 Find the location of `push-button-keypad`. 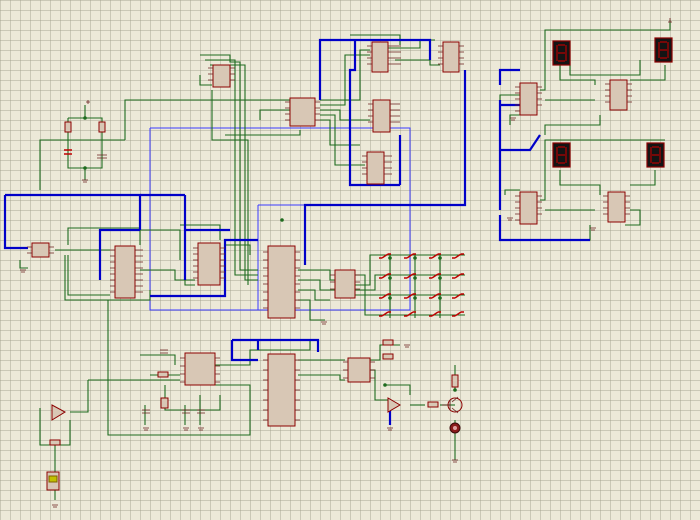

push-button-keypad is located at coordinates (421, 285).